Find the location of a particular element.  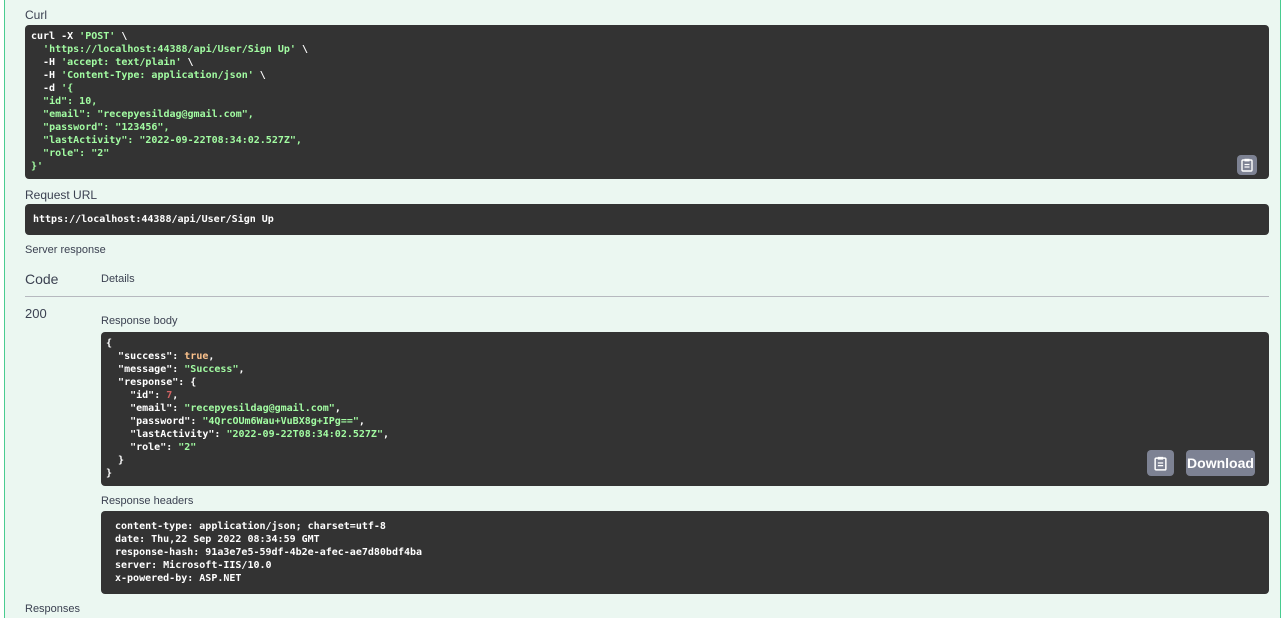

response-body-label: Response body is located at coordinates (139, 321).